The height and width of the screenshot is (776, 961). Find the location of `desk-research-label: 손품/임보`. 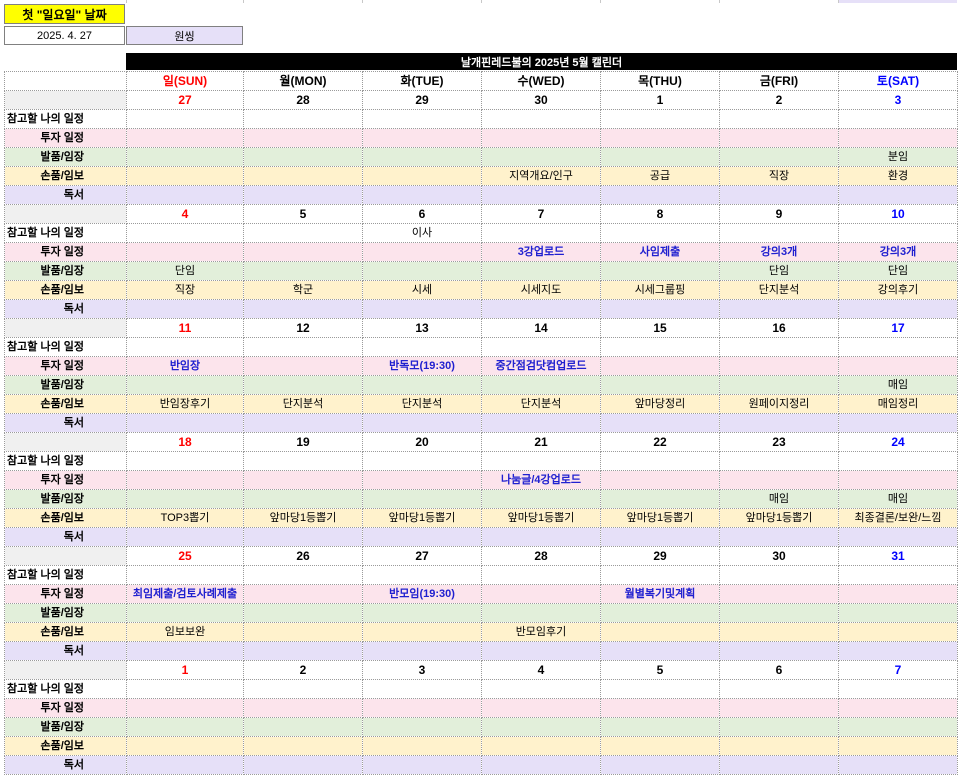

desk-research-label: 손품/임보 is located at coordinates (65, 176).